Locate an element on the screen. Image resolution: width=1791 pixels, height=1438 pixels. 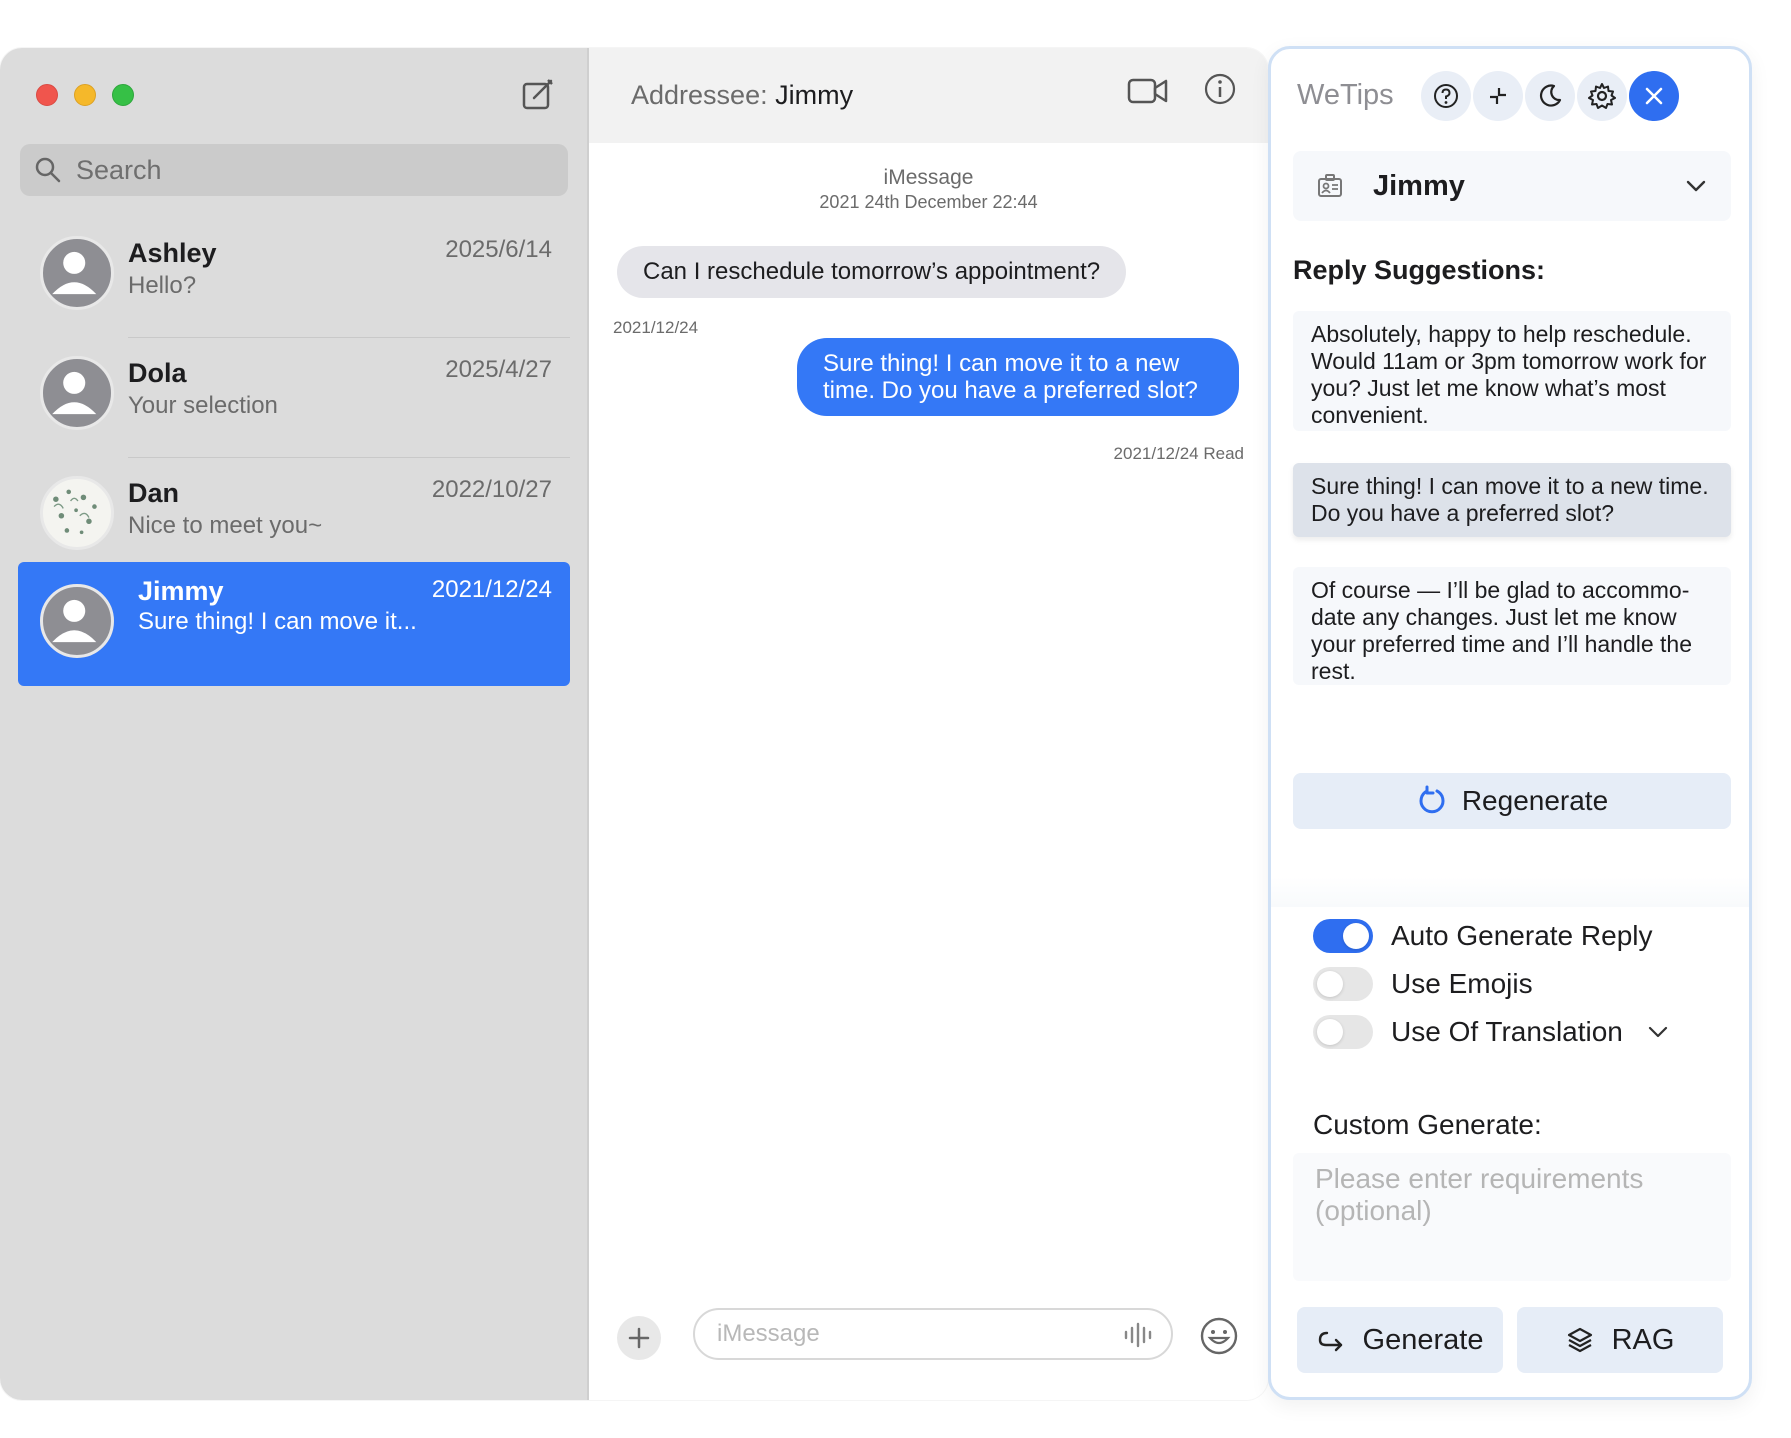
custom-requirements-input is located at coordinates (1512, 1217).